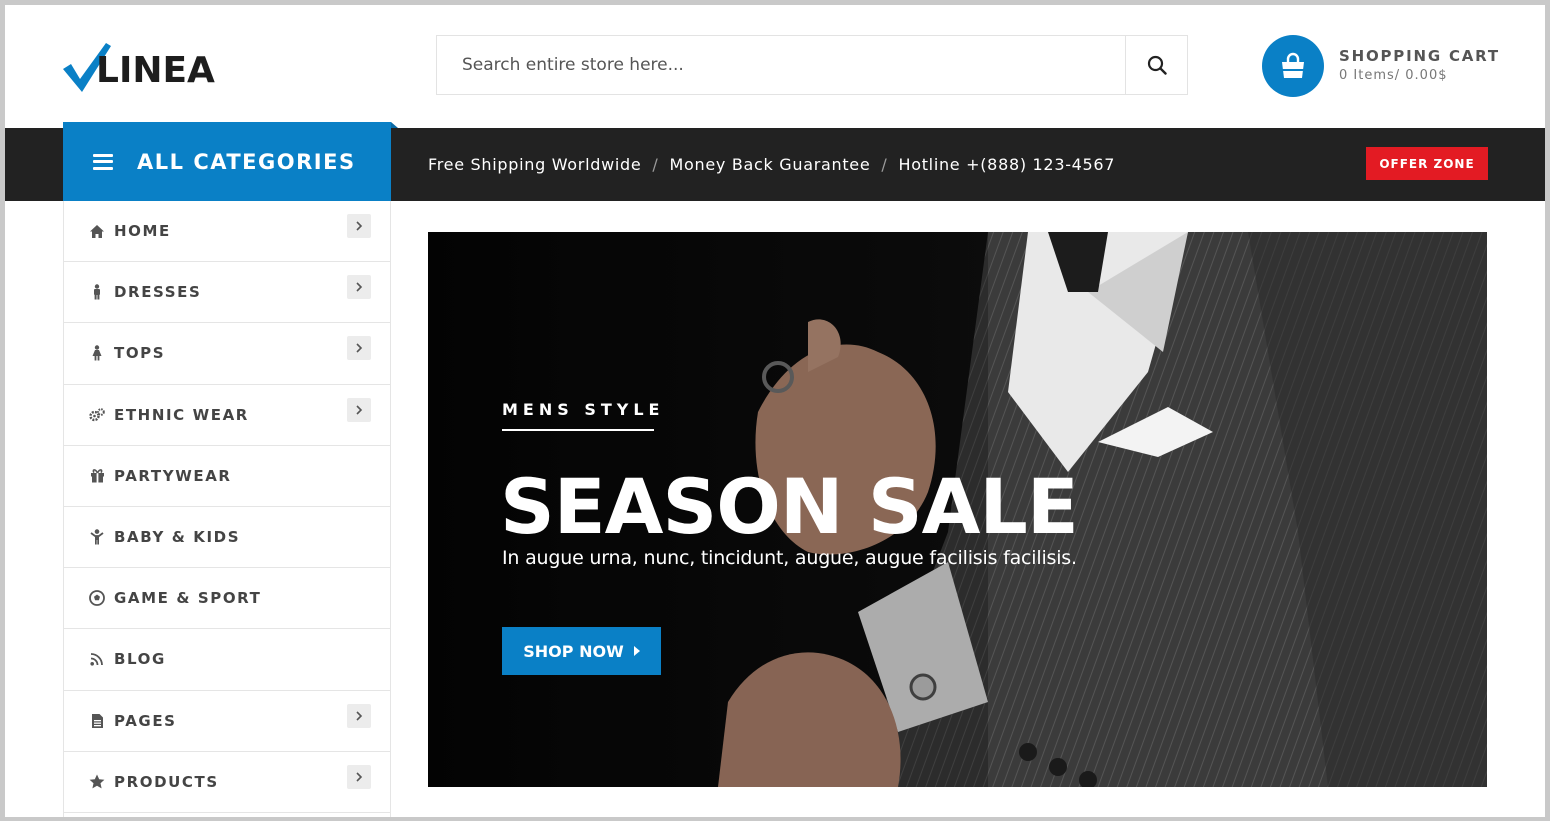  What do you see at coordinates (145, 720) in the screenshot?
I see `sidebar-item-label: PAGES` at bounding box center [145, 720].